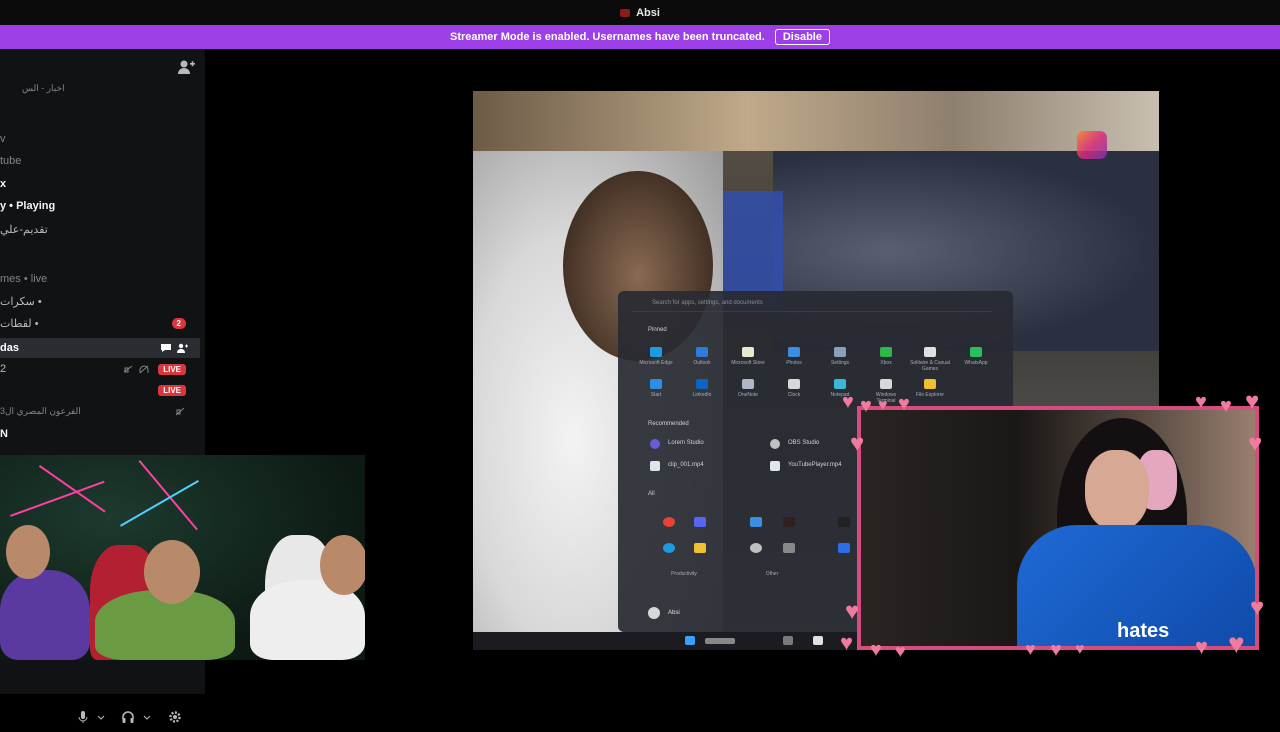  I want to click on sidebar-row: تقديم-علي, so click(100, 229).